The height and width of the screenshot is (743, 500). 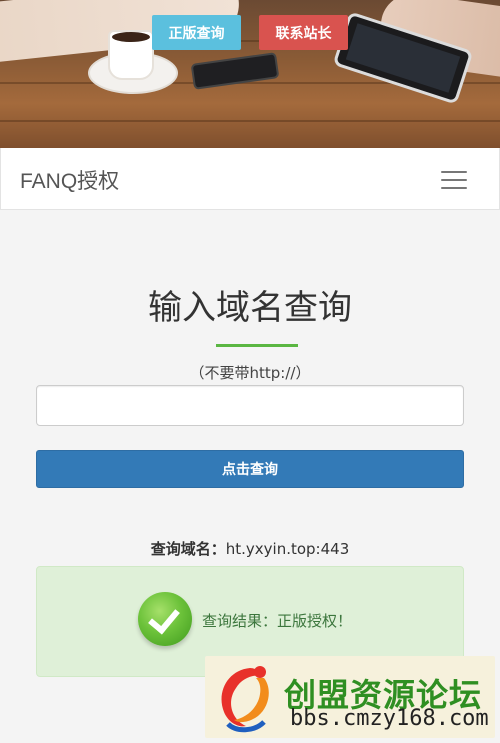 What do you see at coordinates (303, 32) in the screenshot?
I see `contact-admin-button: 联系站长` at bounding box center [303, 32].